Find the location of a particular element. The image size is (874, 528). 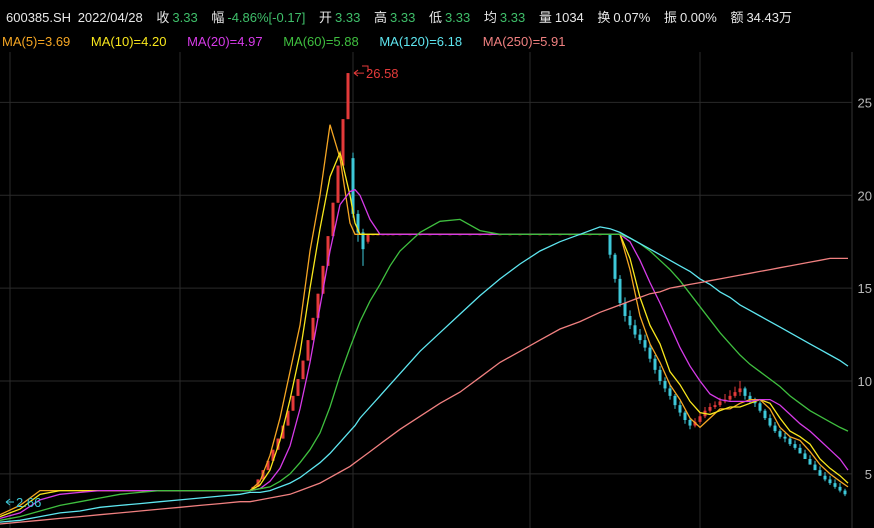

amount-value: 34.43万 is located at coordinates (769, 17).